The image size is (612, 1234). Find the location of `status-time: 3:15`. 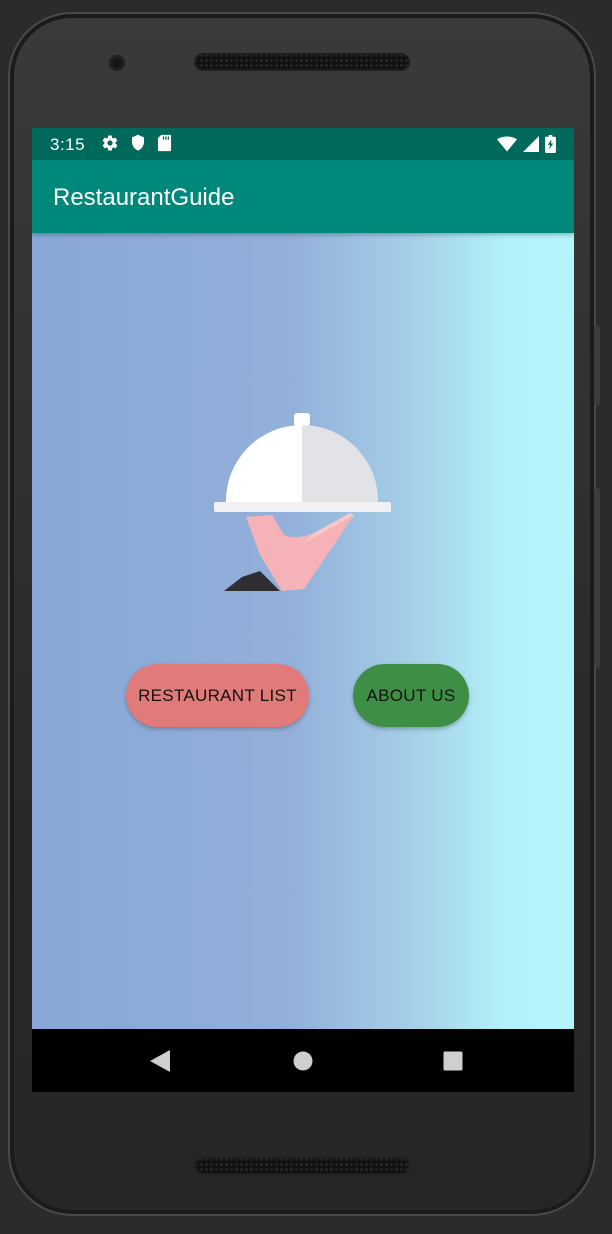

status-time: 3:15 is located at coordinates (68, 144).